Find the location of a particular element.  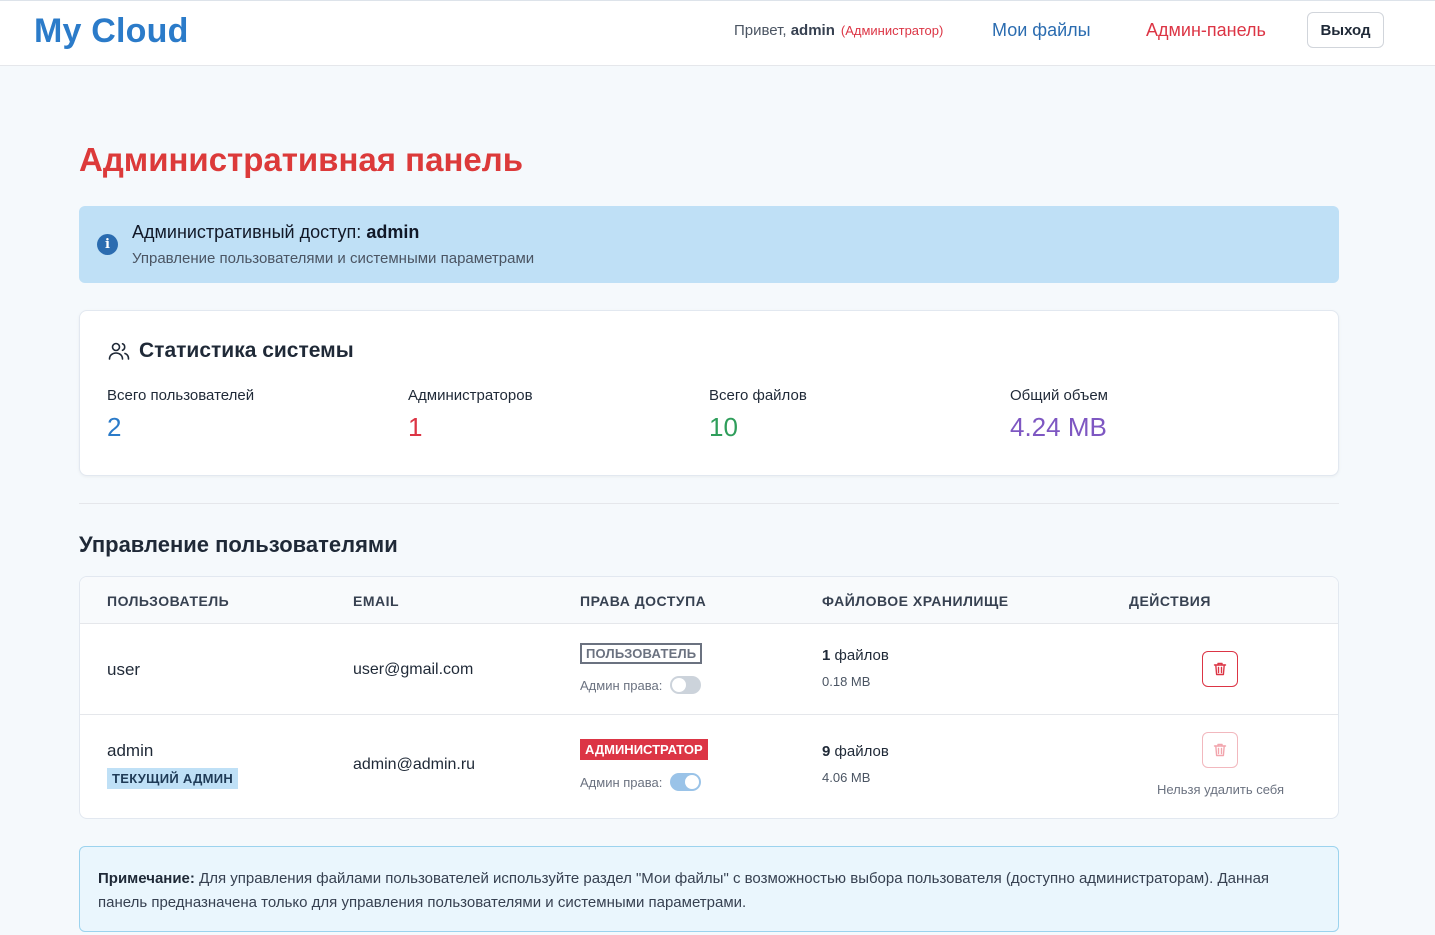

alert-title-user: admin is located at coordinates (393, 232).